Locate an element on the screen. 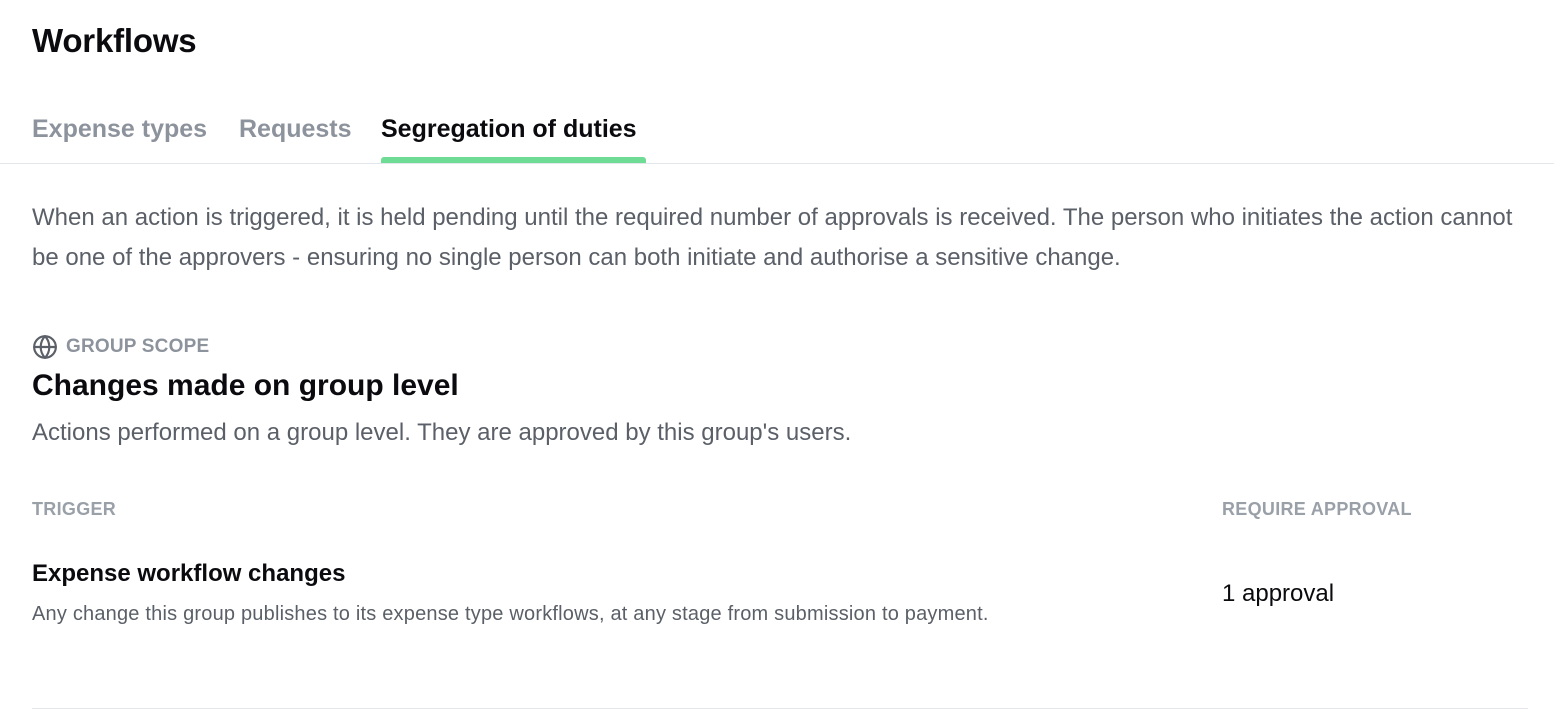  scope-tag: GROUP SCOPE is located at coordinates (120, 347).